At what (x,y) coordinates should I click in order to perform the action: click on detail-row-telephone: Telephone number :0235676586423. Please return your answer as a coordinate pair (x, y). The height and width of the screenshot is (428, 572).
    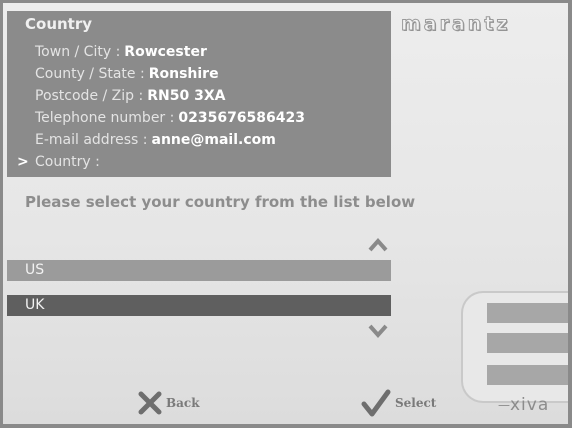
    Looking at the image, I should click on (170, 118).